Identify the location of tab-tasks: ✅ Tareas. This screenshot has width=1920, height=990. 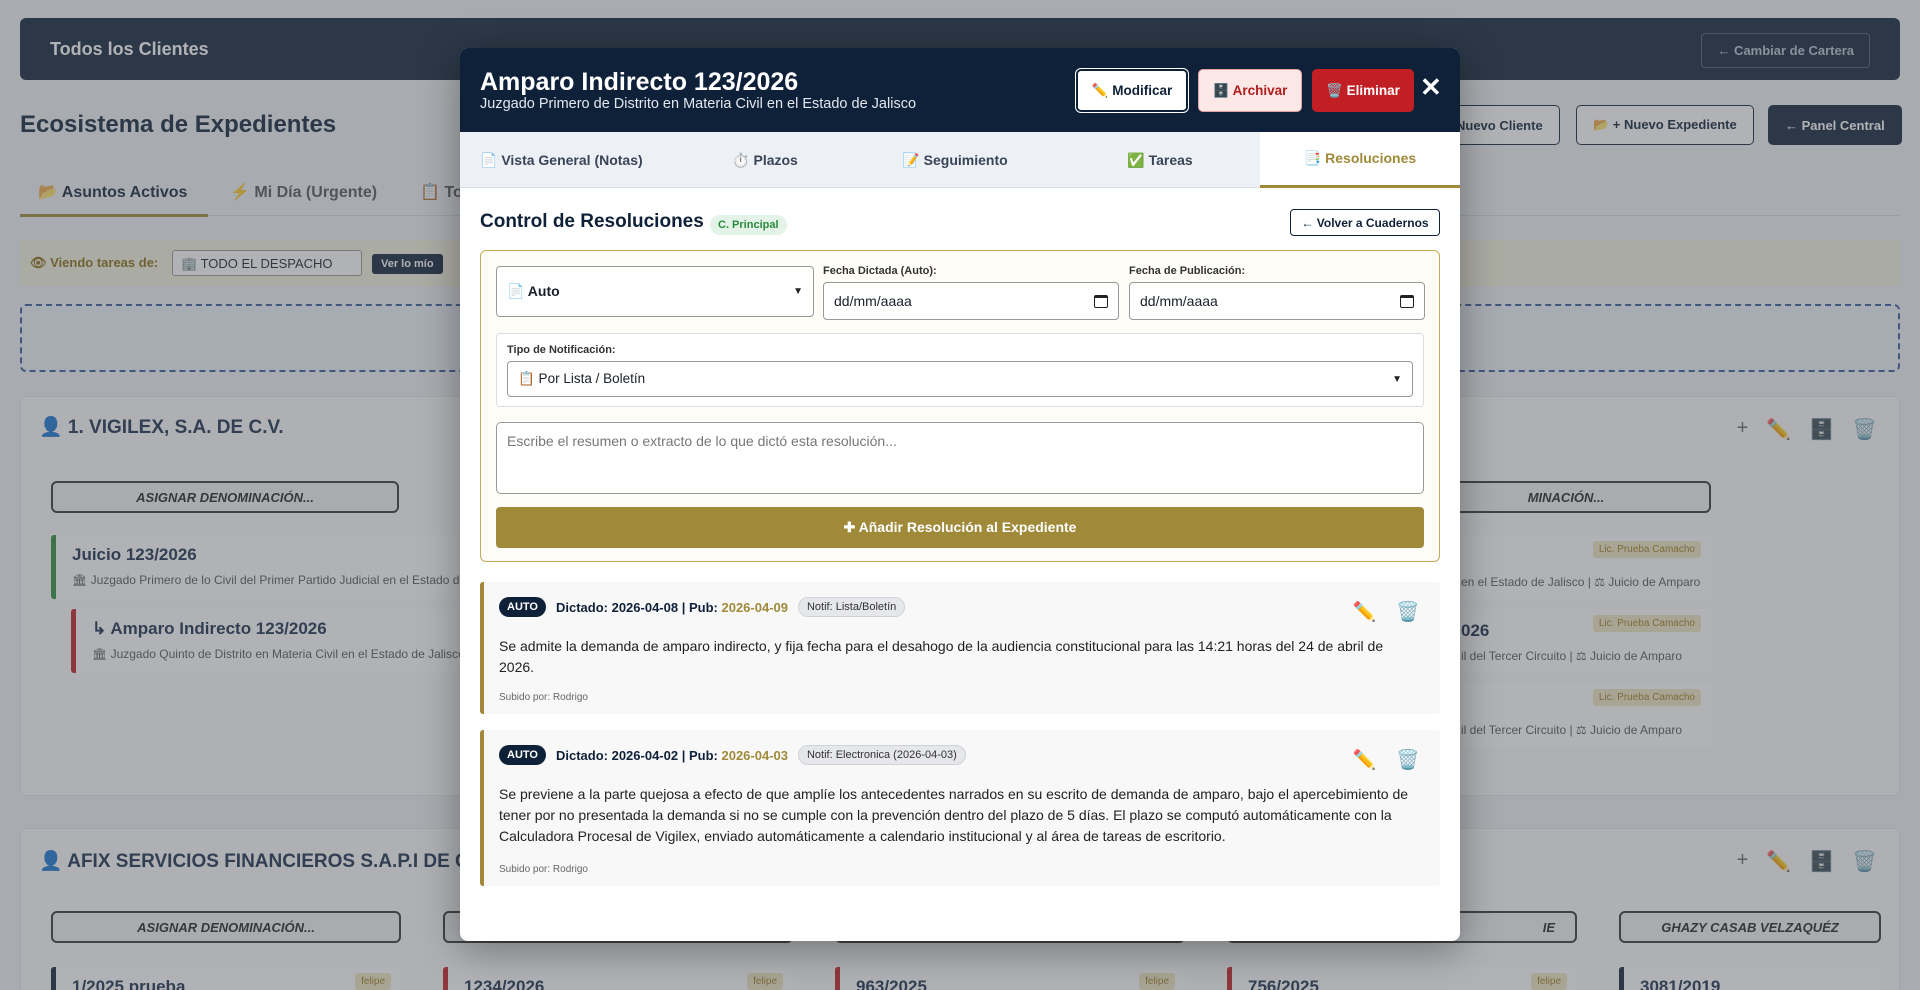
(1160, 160).